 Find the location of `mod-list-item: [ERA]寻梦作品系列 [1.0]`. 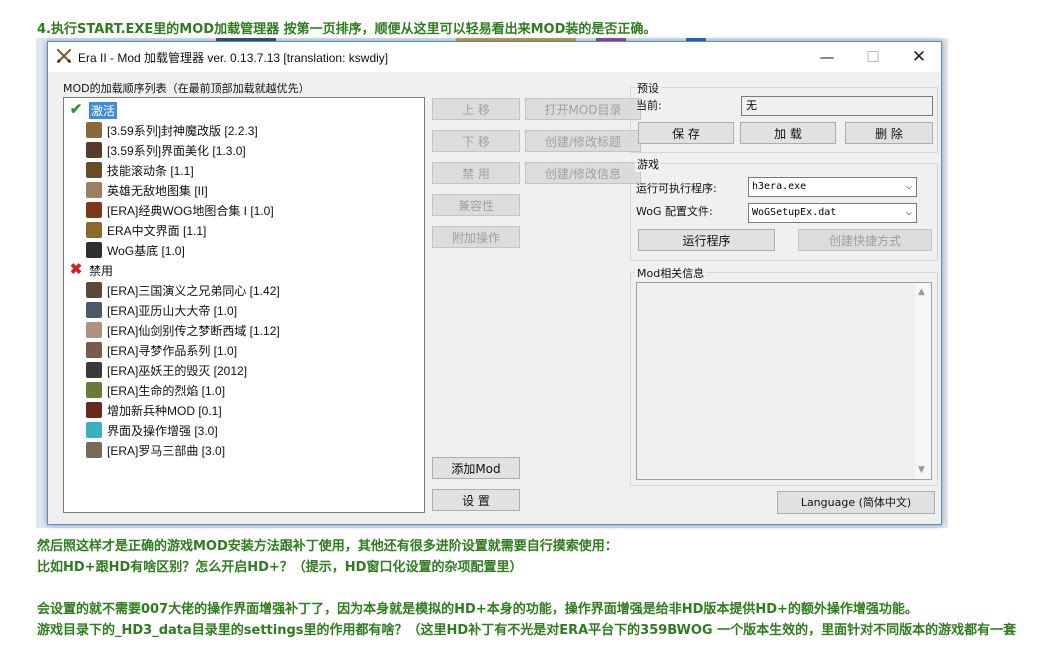

mod-list-item: [ERA]寻梦作品系列 [1.0] is located at coordinates (161, 350).